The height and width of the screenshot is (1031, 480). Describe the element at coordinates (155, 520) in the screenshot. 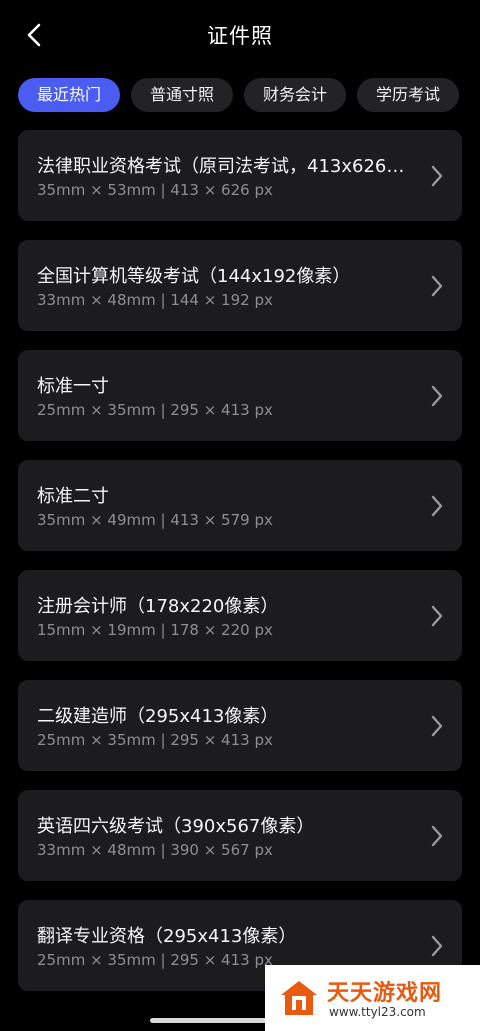

I see `item-size: 35mm × 49mm | 413 × 579 px` at that location.